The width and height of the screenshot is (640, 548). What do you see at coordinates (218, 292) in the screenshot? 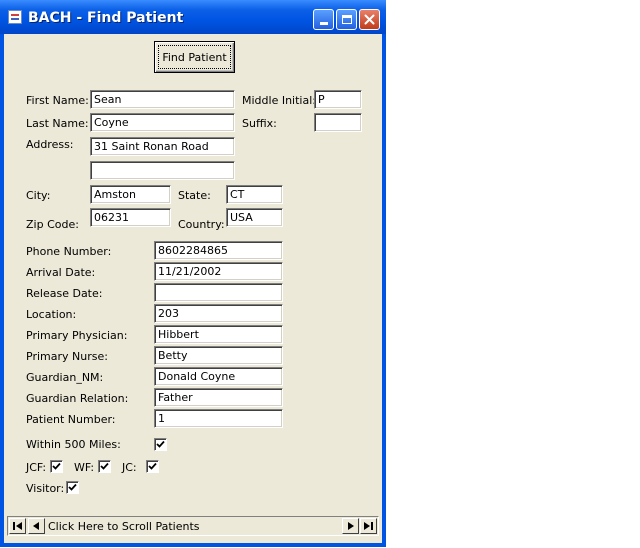
I see `release-date-field` at bounding box center [218, 292].